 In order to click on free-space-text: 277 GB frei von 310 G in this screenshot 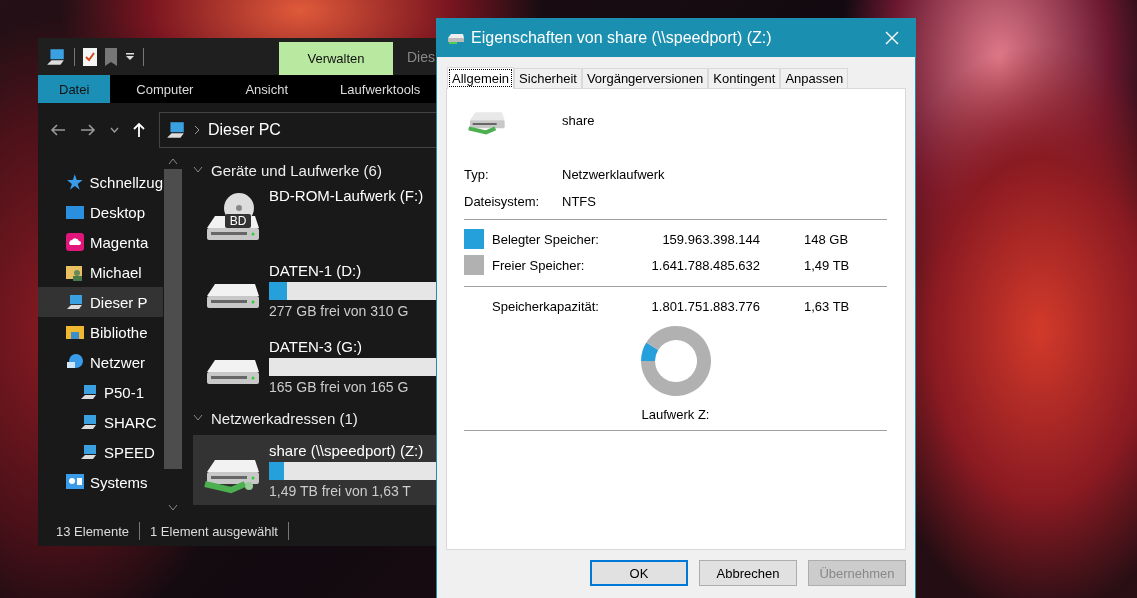, I will do `click(339, 310)`.